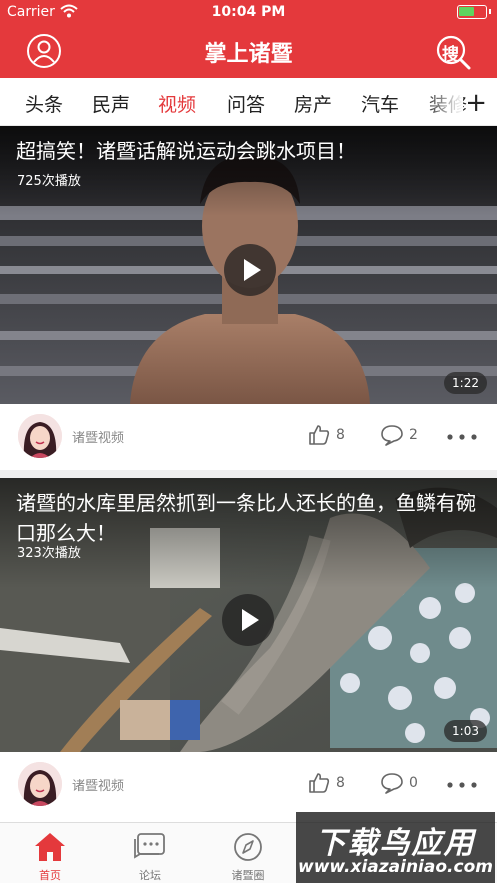 The height and width of the screenshot is (883, 497). What do you see at coordinates (248, 437) in the screenshot?
I see `video-meta-row: 诸暨视频 8 2` at bounding box center [248, 437].